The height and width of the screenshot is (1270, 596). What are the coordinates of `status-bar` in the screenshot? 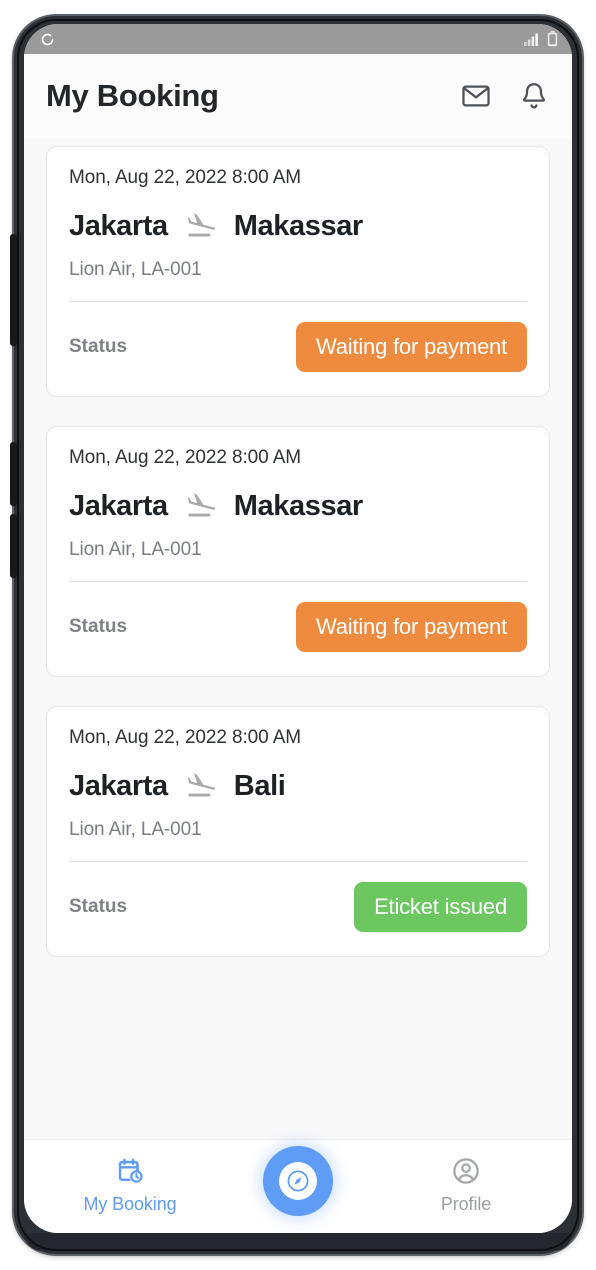 It's located at (298, 39).